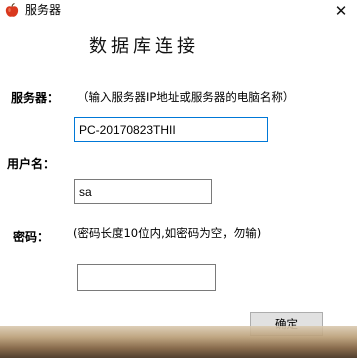 Image resolution: width=357 pixels, height=358 pixels. What do you see at coordinates (186, 97) in the screenshot?
I see `server-hint: （输入服务器IP地址或服务器的电脑名称）` at bounding box center [186, 97].